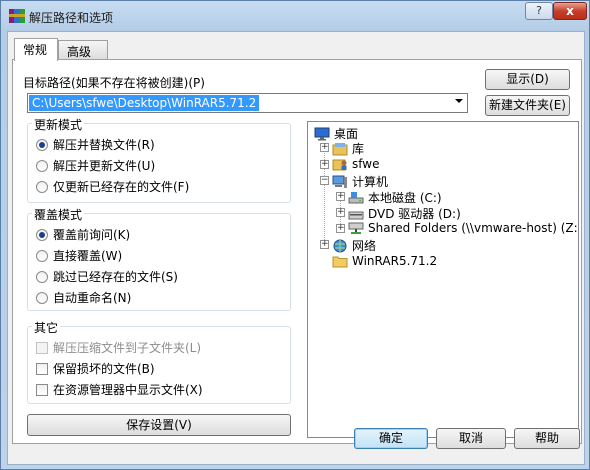  What do you see at coordinates (570, 11) in the screenshot?
I see `close-button: x` at bounding box center [570, 11].